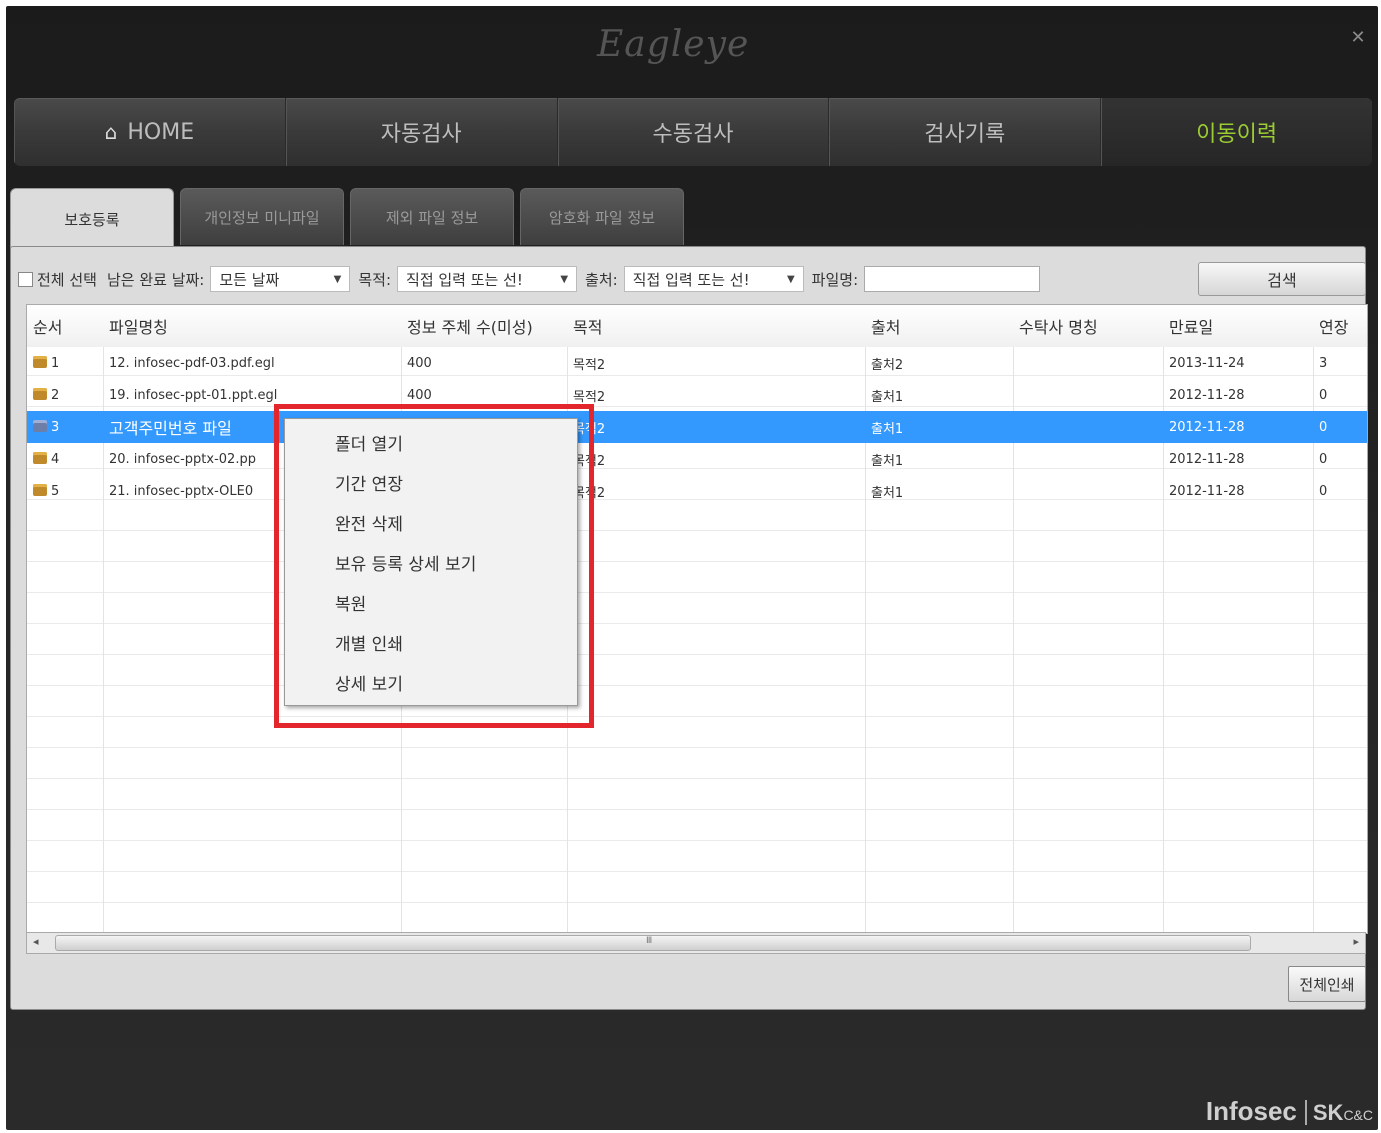 Image resolution: width=1381 pixels, height=1133 pixels. Describe the element at coordinates (1282, 279) in the screenshot. I see `search-button: 검색` at that location.